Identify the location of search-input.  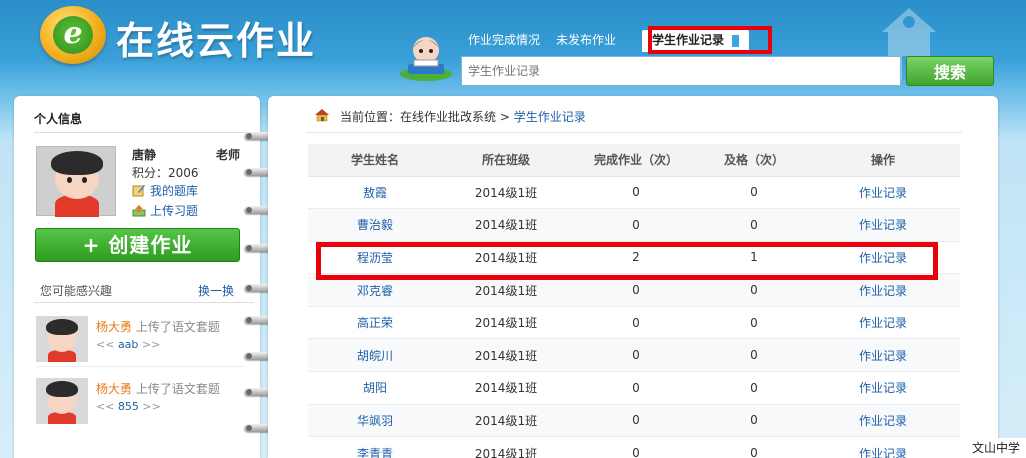
(681, 71).